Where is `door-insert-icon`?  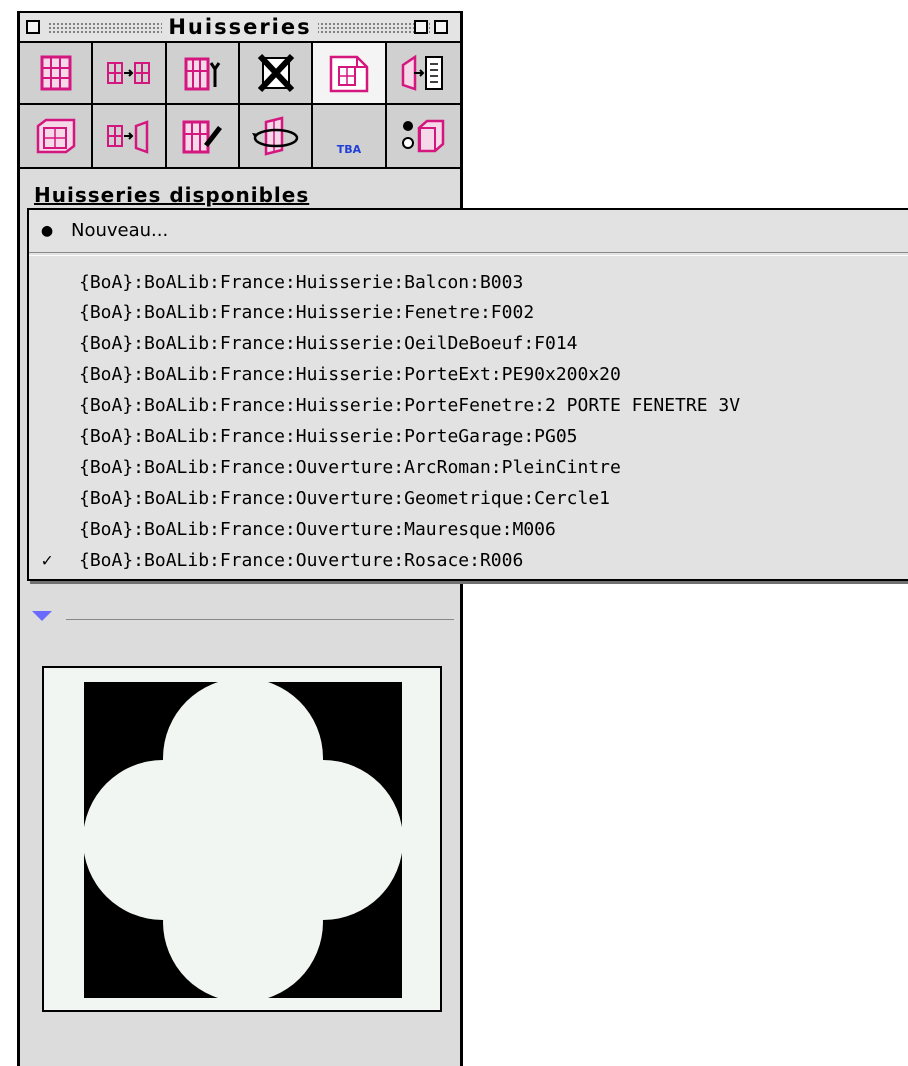
door-insert-icon is located at coordinates (423, 72).